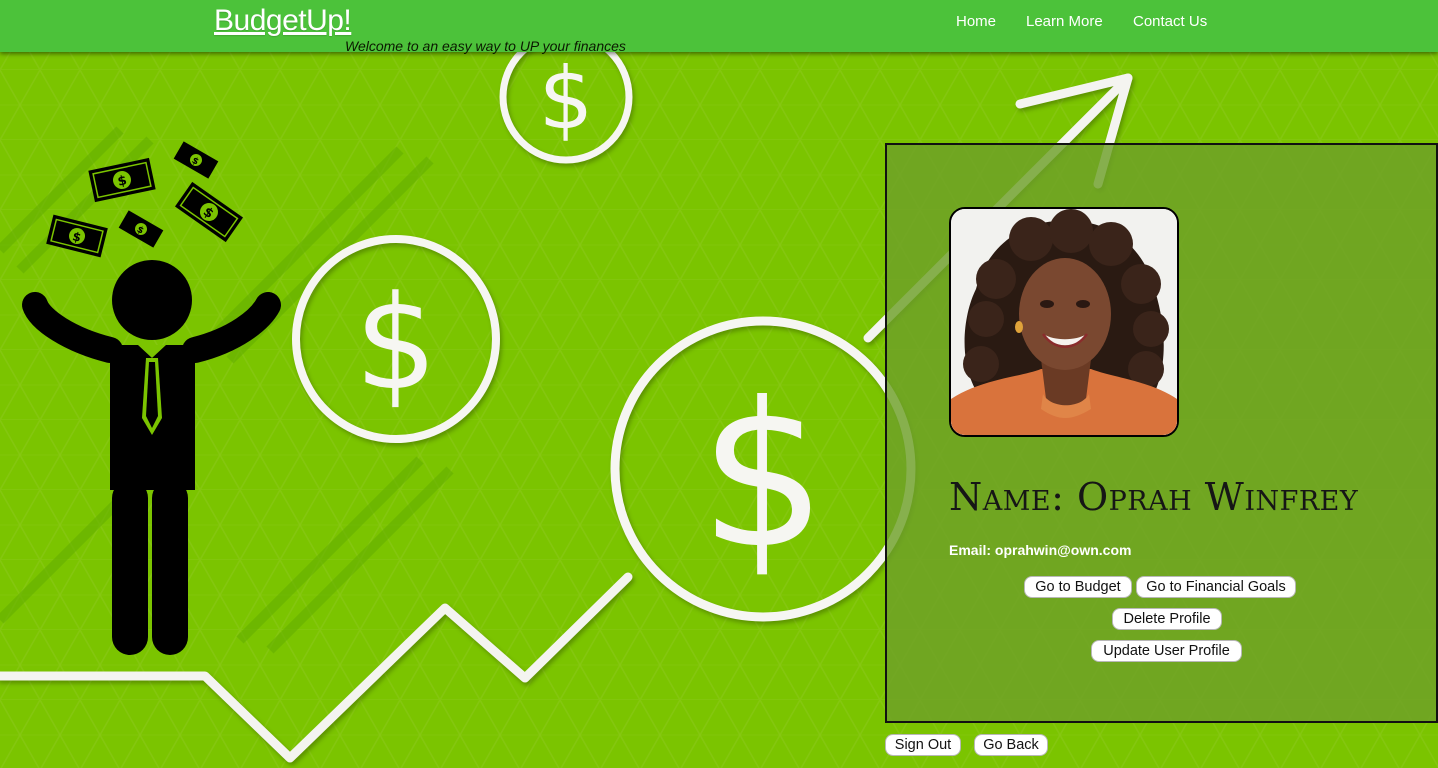 The image size is (1438, 768). I want to click on profile-email: Email: oprahwin@own.com, so click(1040, 550).